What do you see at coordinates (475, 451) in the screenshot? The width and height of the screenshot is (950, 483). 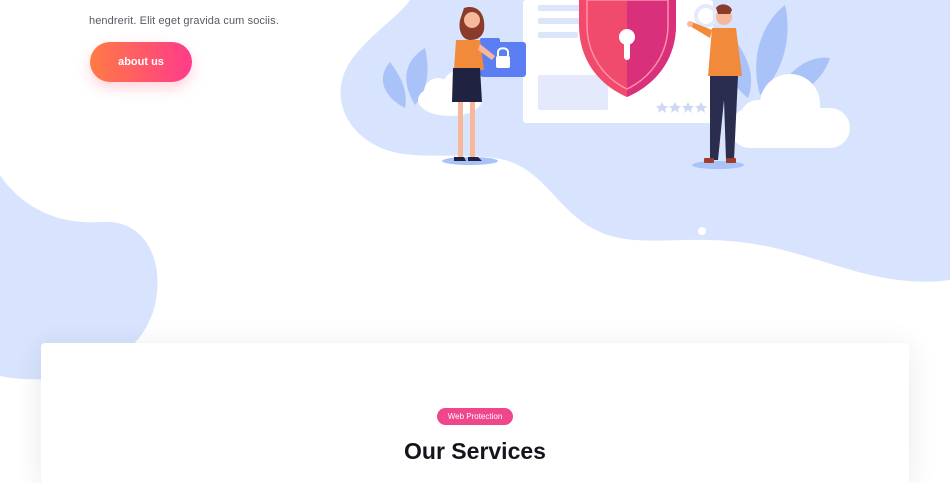 I see `services-title: Our Services` at bounding box center [475, 451].